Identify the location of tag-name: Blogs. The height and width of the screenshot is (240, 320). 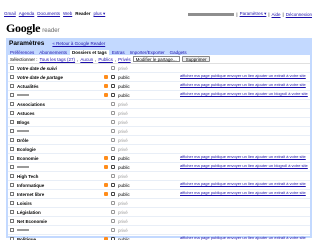
(23, 122).